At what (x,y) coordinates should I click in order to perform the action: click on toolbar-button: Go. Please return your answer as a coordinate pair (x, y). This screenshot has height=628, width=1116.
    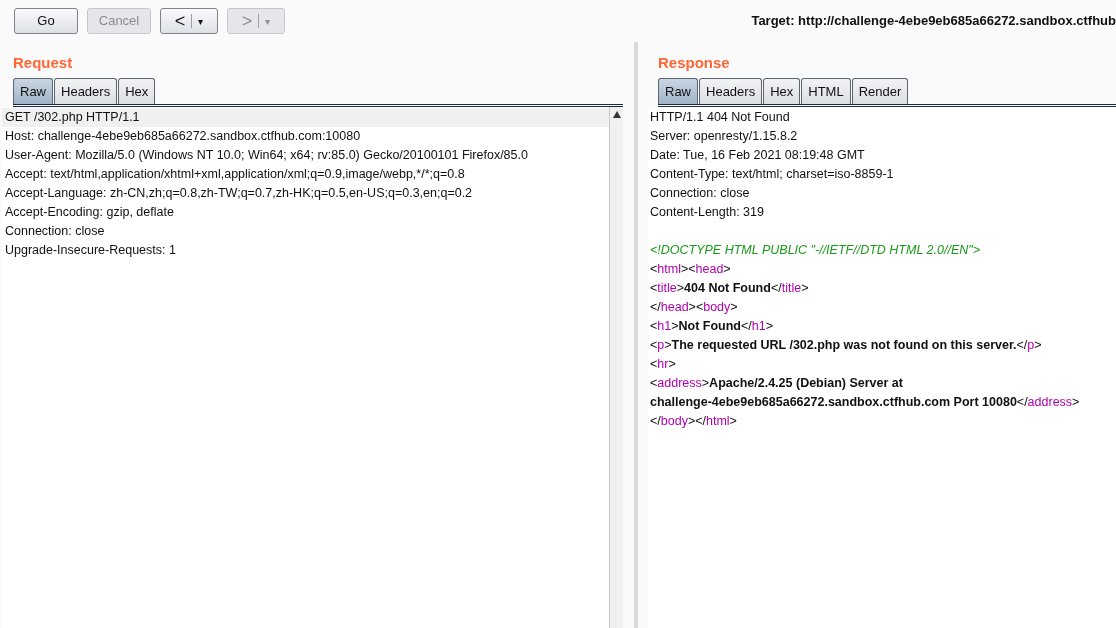
    Looking at the image, I should click on (46, 21).